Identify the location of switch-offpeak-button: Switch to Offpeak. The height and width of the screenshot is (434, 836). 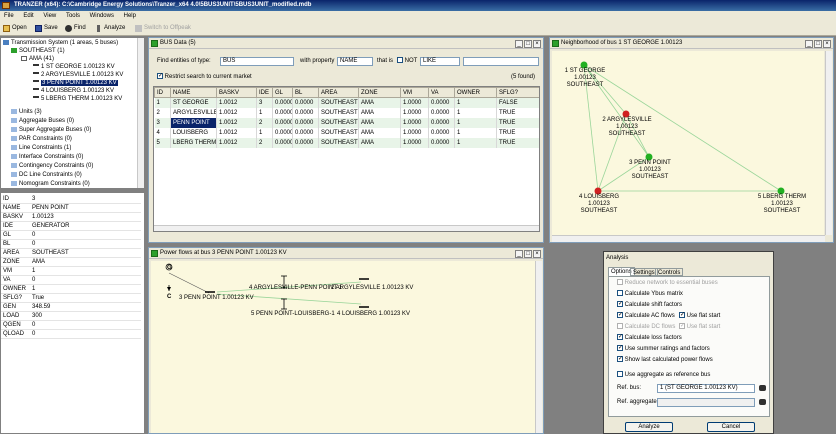
(163, 28).